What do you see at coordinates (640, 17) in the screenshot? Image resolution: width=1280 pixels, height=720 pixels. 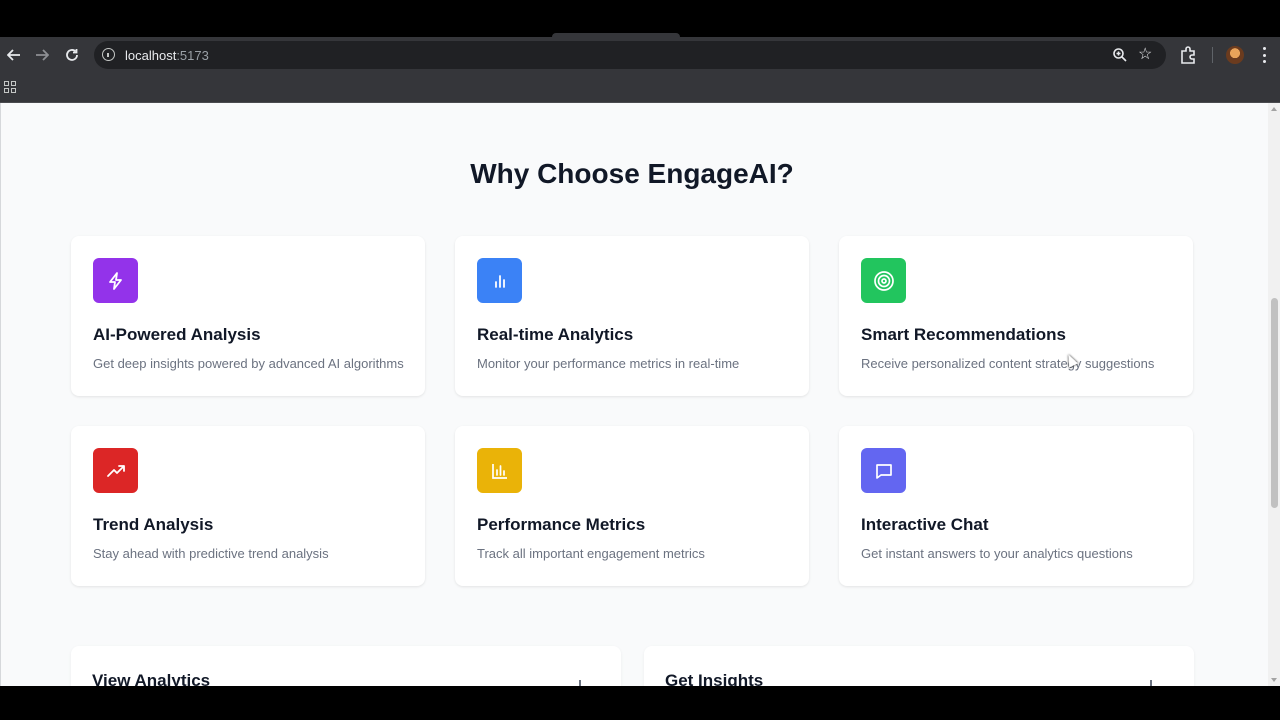 I see `screen-top-bar` at bounding box center [640, 17].